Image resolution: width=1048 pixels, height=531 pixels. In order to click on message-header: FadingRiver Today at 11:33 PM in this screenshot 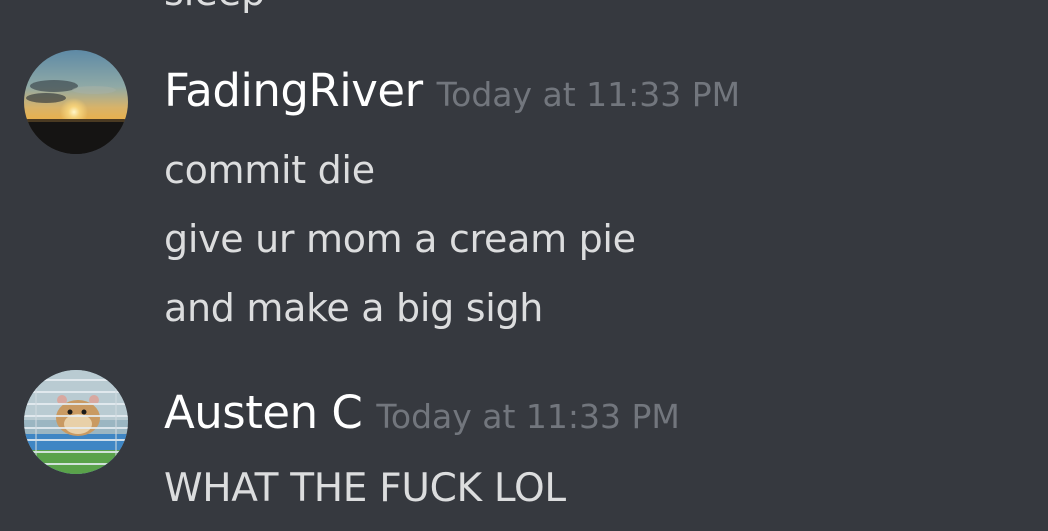, I will do `click(452, 93)`.